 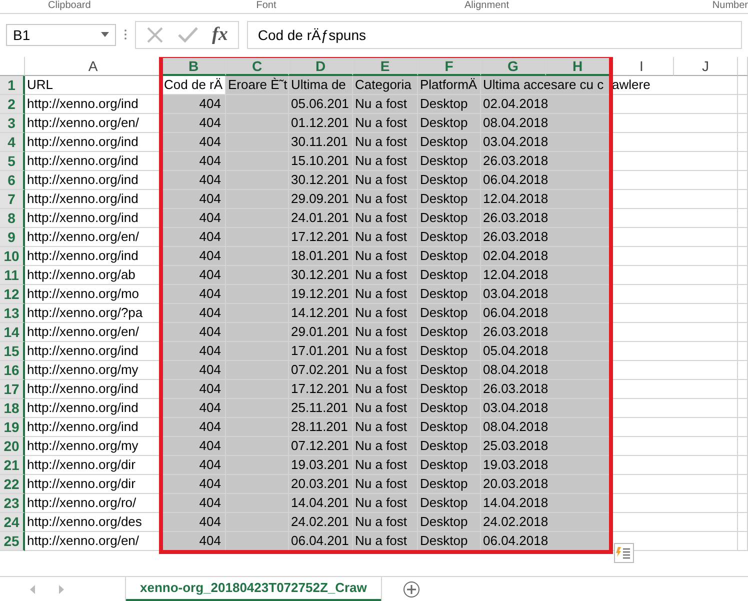 I want to click on formula-input: Cod de rÄƒspuns, so click(x=494, y=34).